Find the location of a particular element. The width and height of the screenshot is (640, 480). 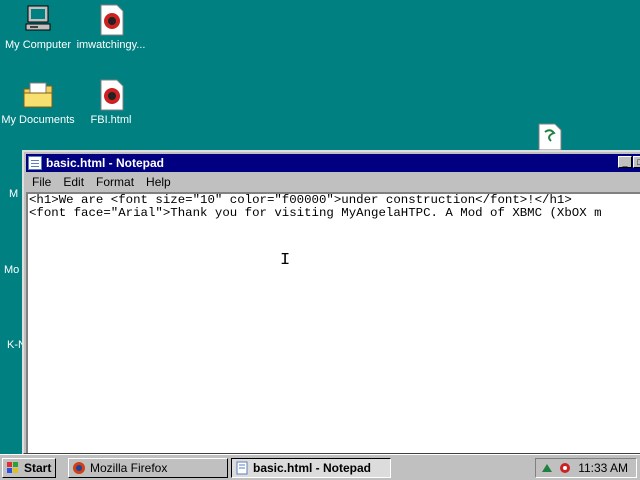

firefox-icon is located at coordinates (79, 468).